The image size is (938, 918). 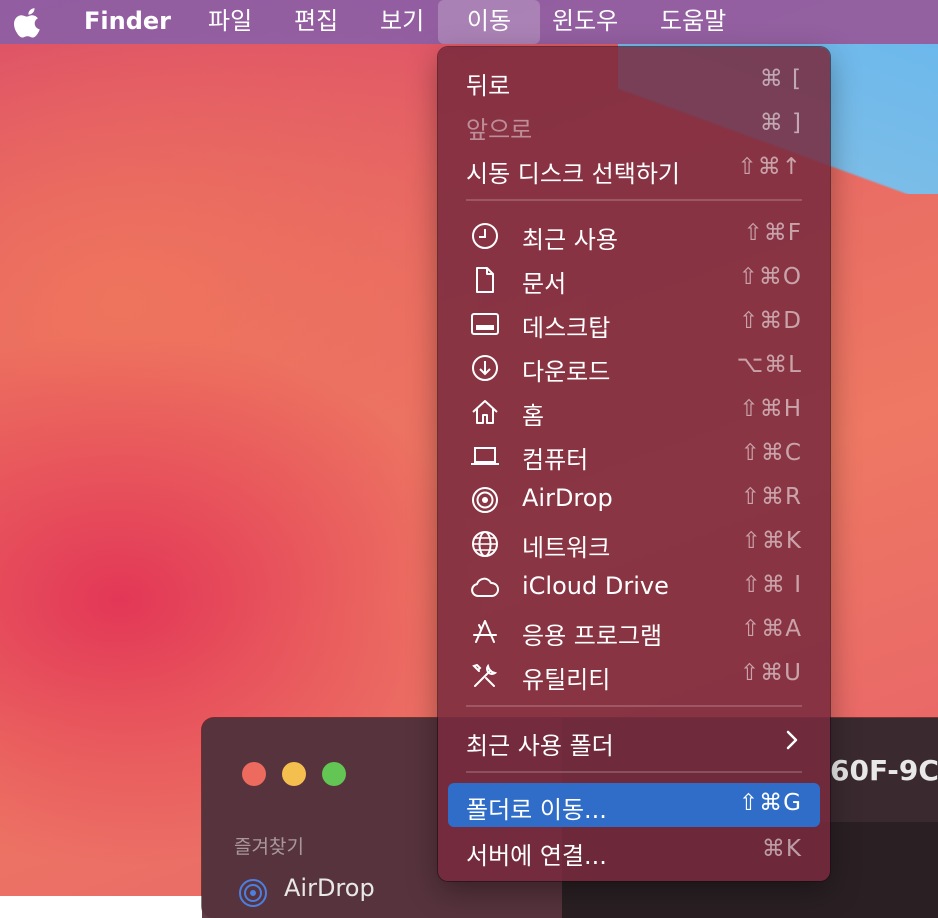 What do you see at coordinates (566, 328) in the screenshot?
I see `menu-item-label: 데스크탑` at bounding box center [566, 328].